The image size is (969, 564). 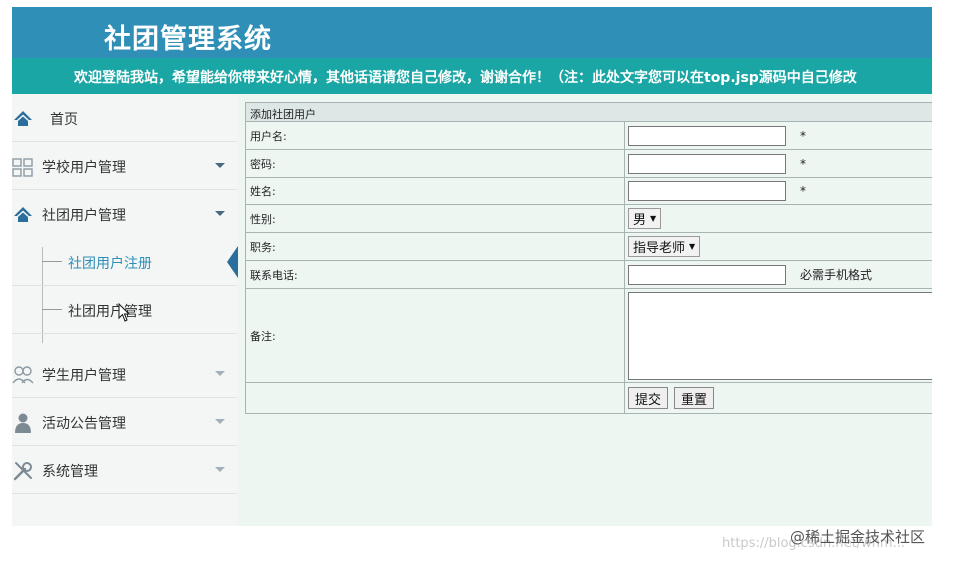 What do you see at coordinates (648, 398) in the screenshot?
I see `submit-button: 提交` at bounding box center [648, 398].